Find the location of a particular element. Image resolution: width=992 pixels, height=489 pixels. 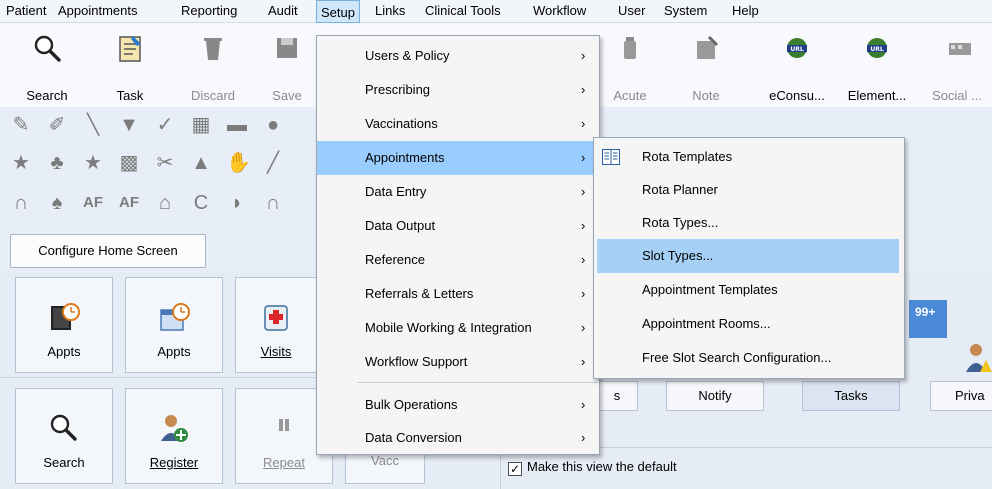

menu-item-data-output: Data Output › is located at coordinates (458, 226).